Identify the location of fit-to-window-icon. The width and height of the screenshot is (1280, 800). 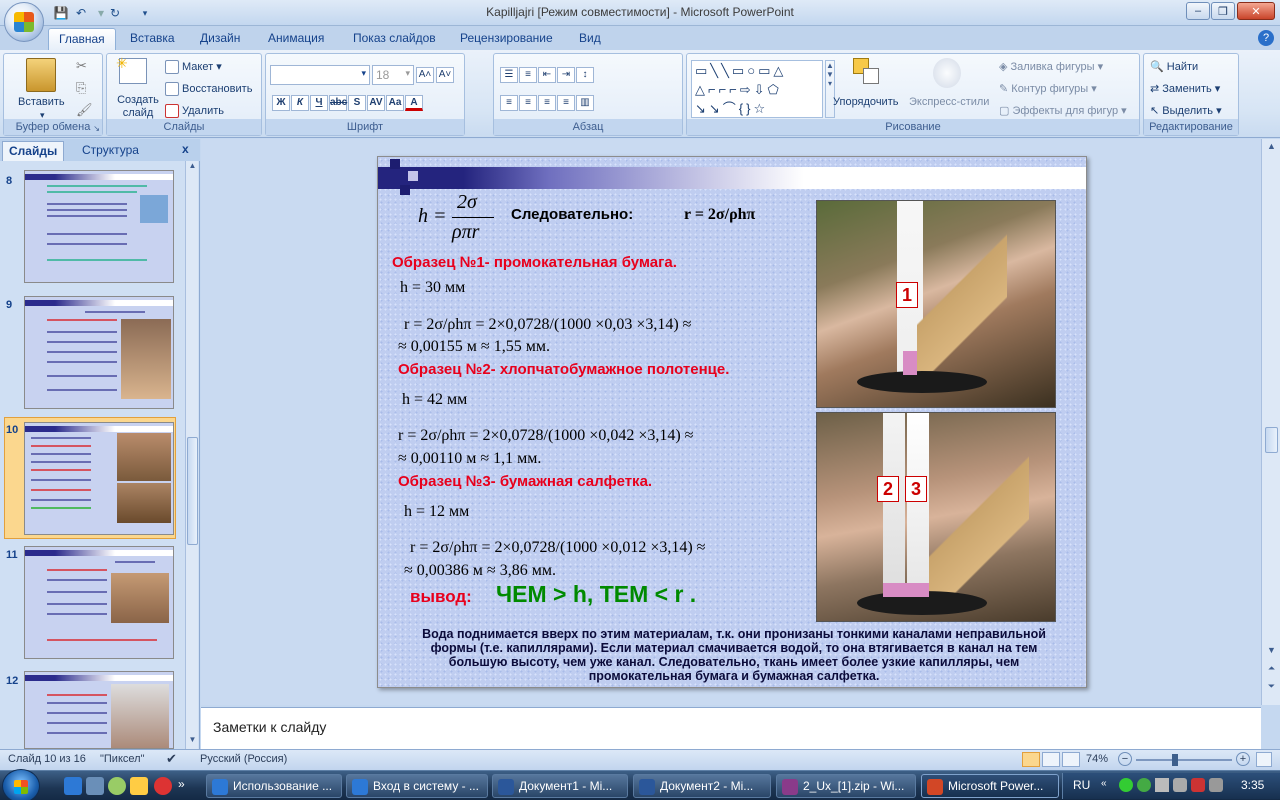
(1264, 759).